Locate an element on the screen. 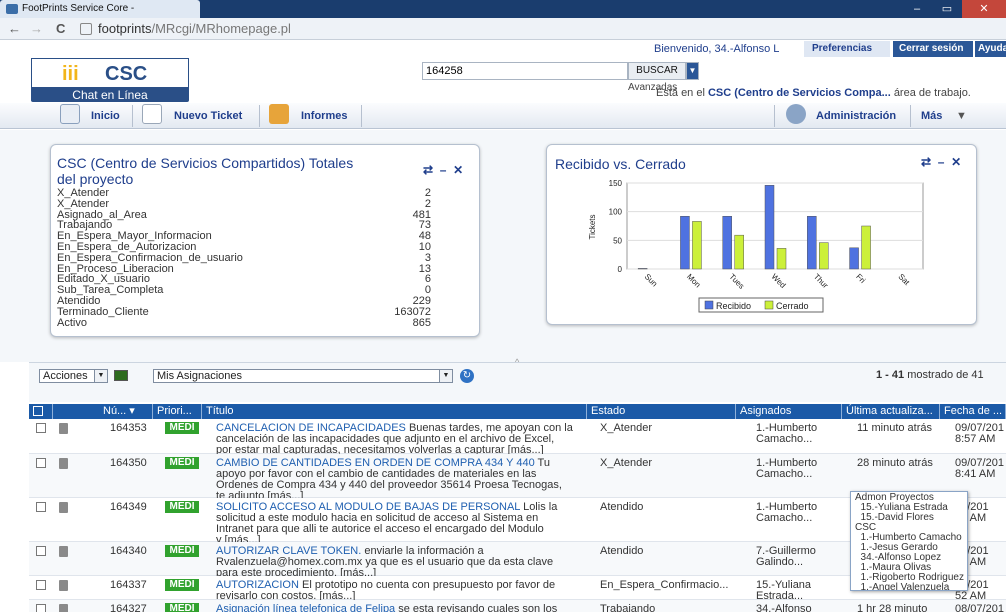 The height and width of the screenshot is (612, 1006). logout-button: Cerrar sesión is located at coordinates (933, 49).